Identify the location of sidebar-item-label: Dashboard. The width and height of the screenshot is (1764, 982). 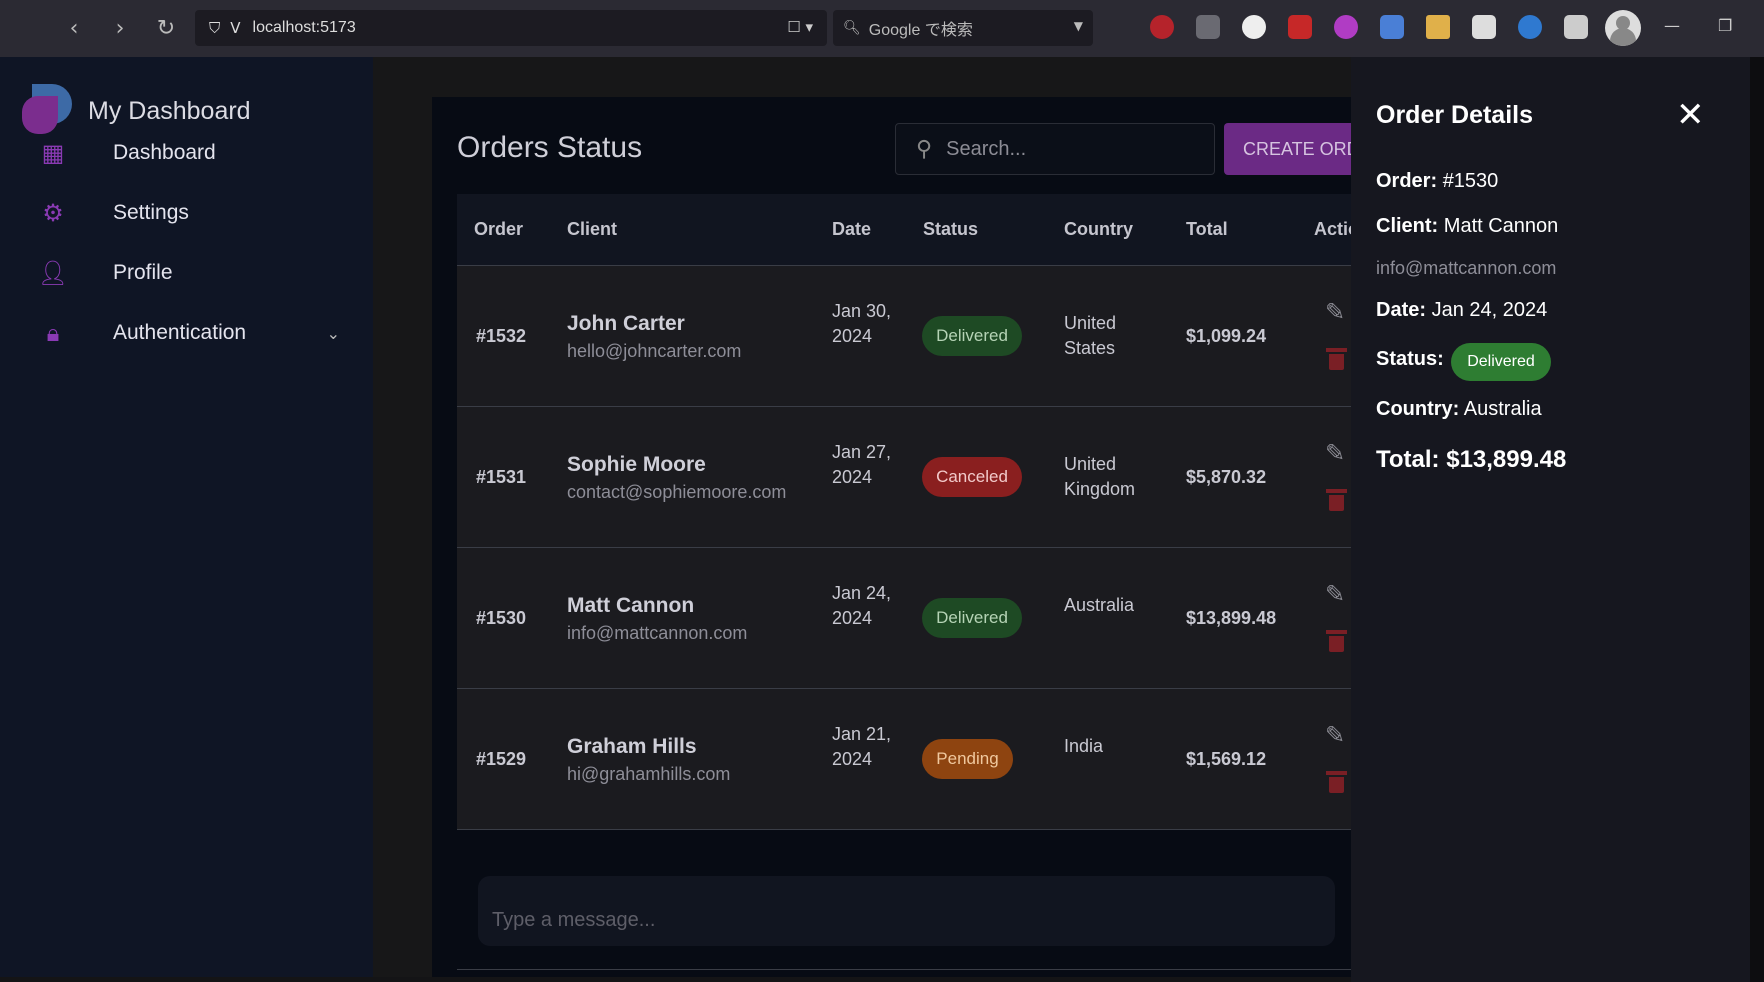
(164, 152).